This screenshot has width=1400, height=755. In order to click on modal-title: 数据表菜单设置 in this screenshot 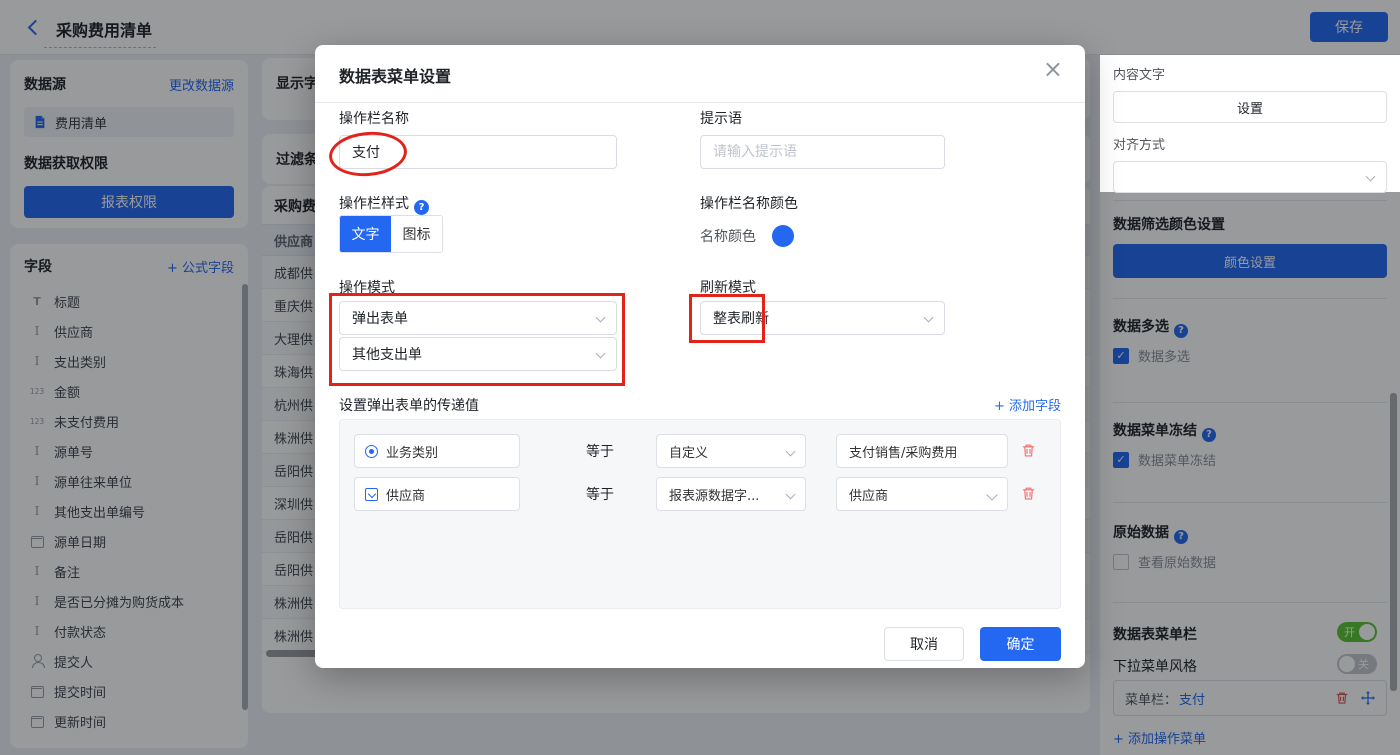, I will do `click(395, 76)`.